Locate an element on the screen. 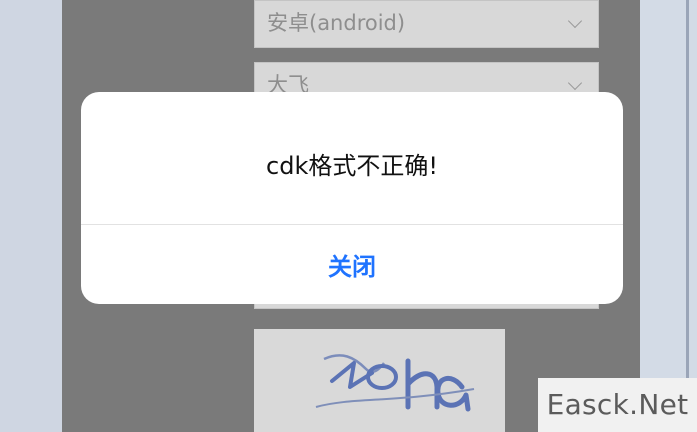  watermark: Easck.Net is located at coordinates (617, 405).